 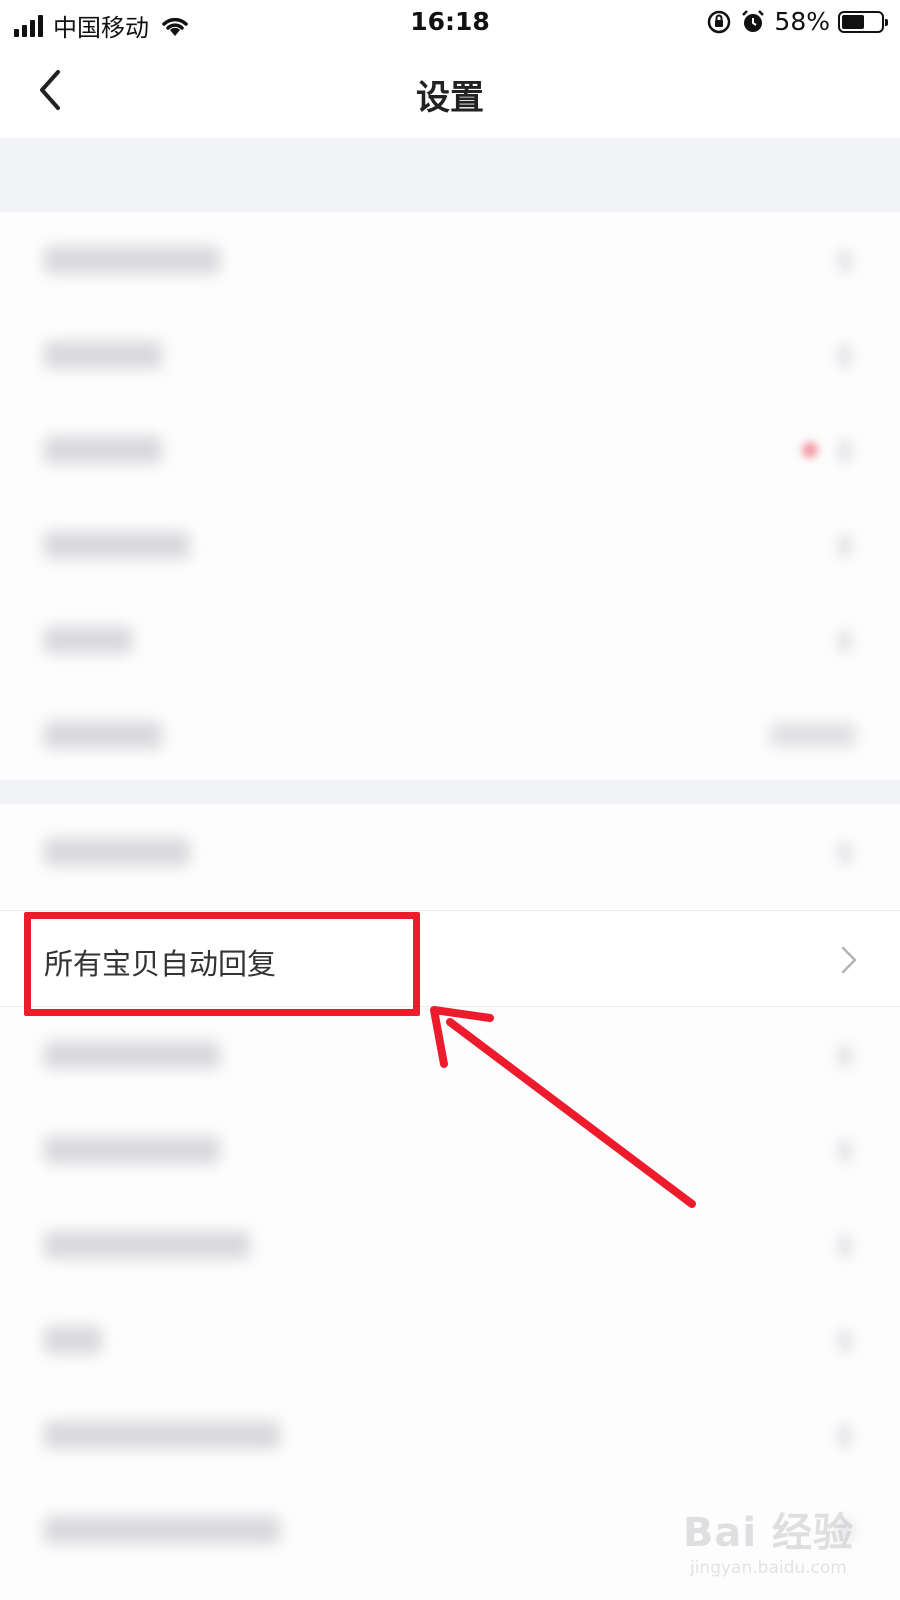 I want to click on section-gap-top, so click(x=450, y=175).